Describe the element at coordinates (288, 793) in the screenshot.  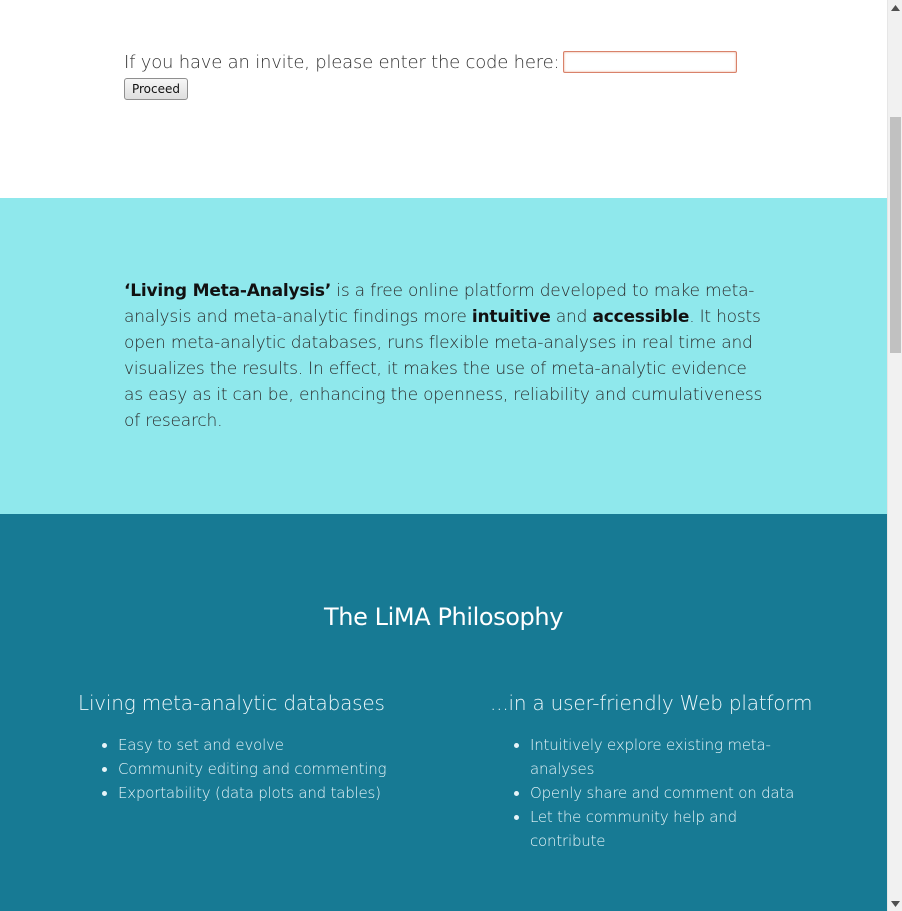
I see `list-item: Exportability (data plots and tables)` at that location.